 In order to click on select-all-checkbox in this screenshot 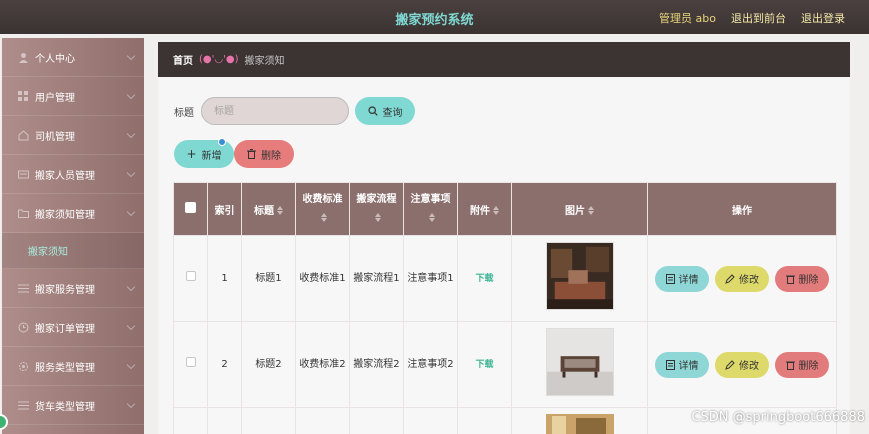, I will do `click(190, 207)`.